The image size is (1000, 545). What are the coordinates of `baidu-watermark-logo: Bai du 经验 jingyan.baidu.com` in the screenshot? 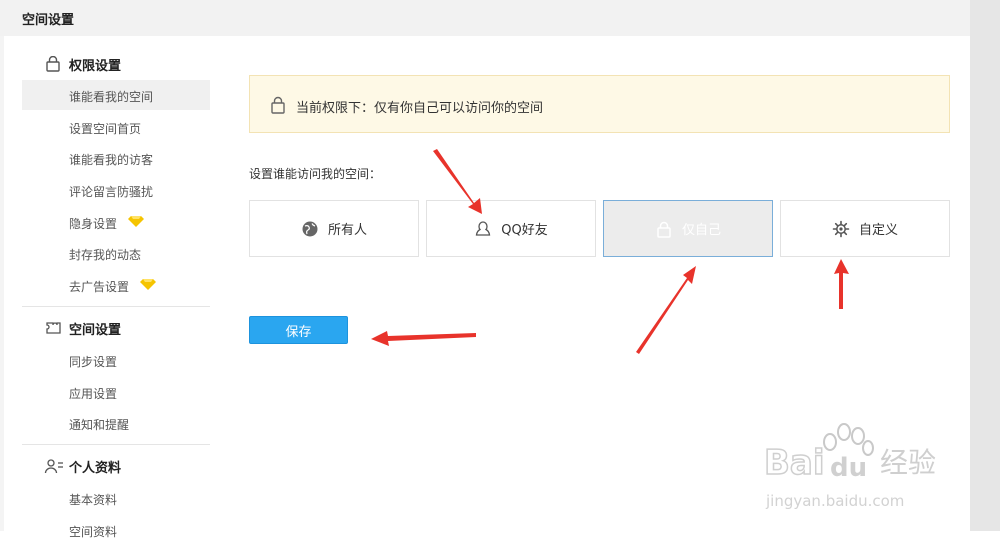 It's located at (850, 466).